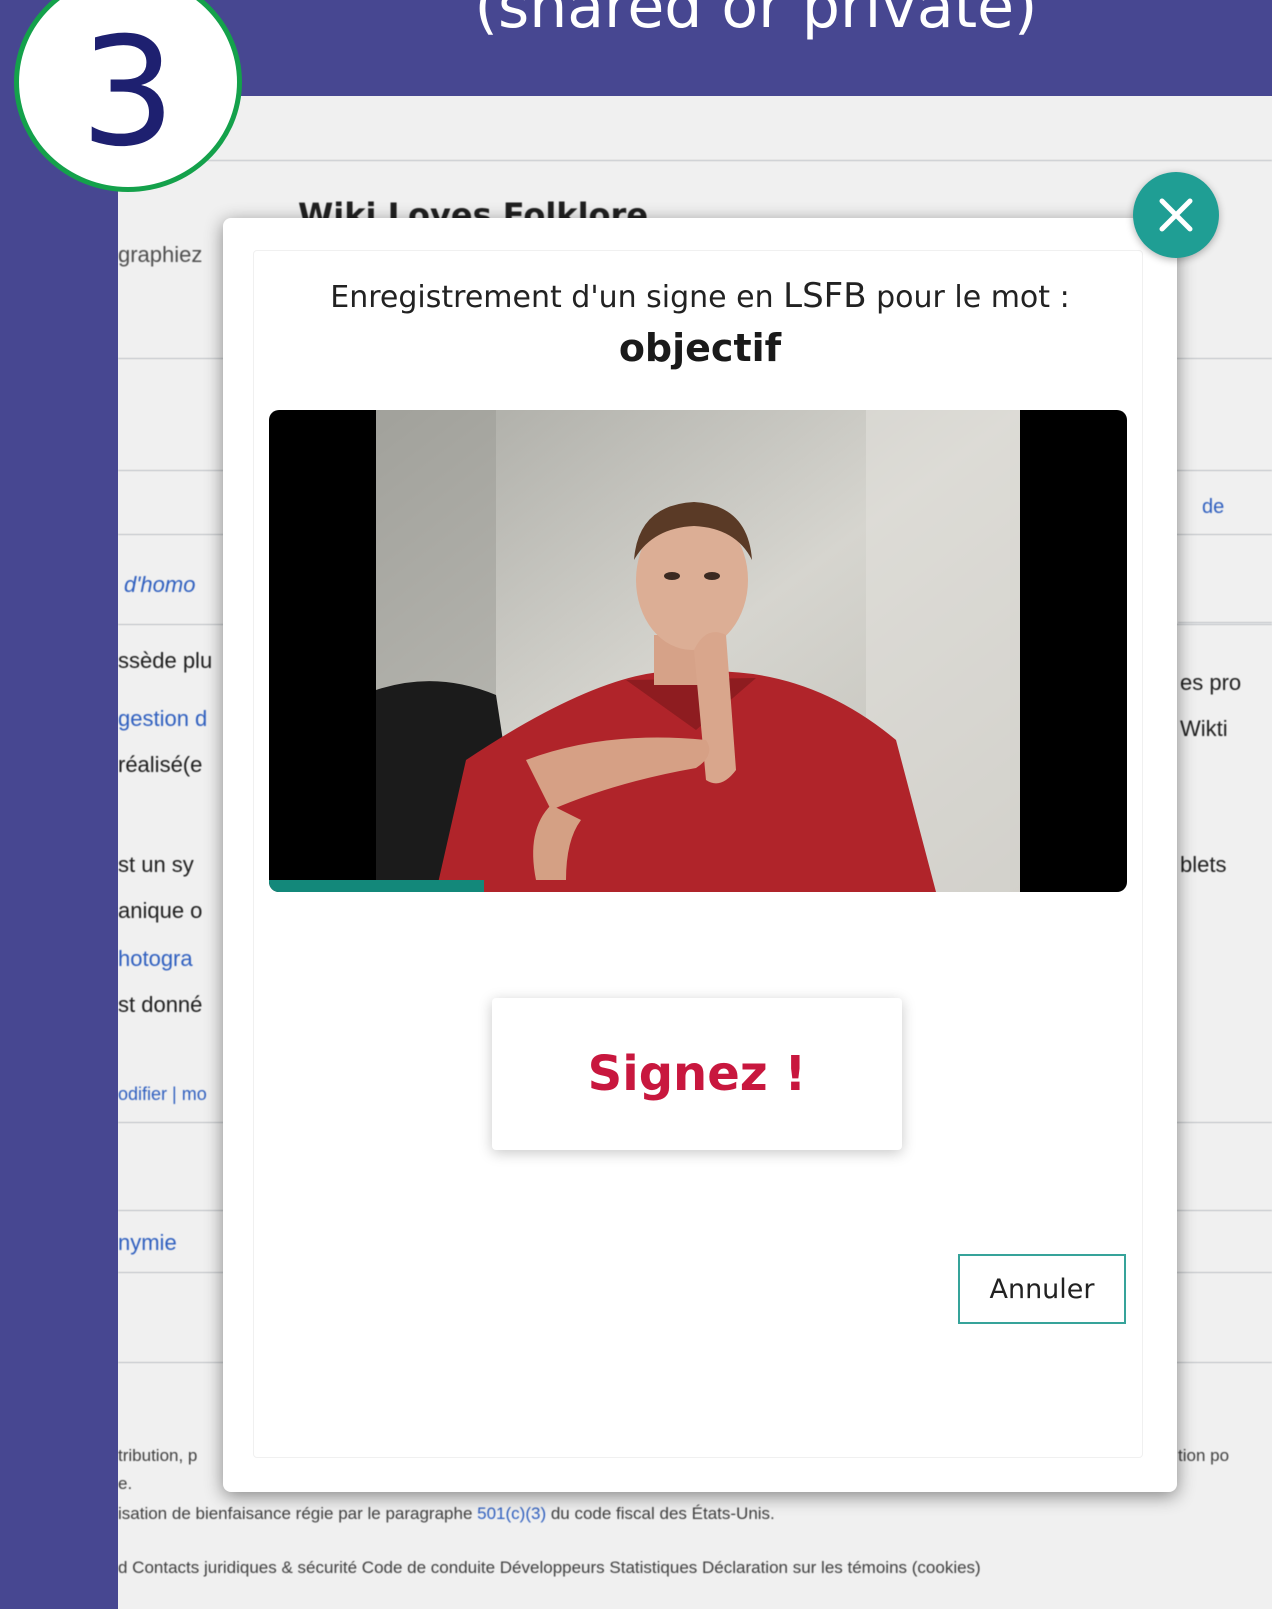 The image size is (1272, 1609). I want to click on prompt-prefix: Enregistrement d'un signe en, so click(557, 297).